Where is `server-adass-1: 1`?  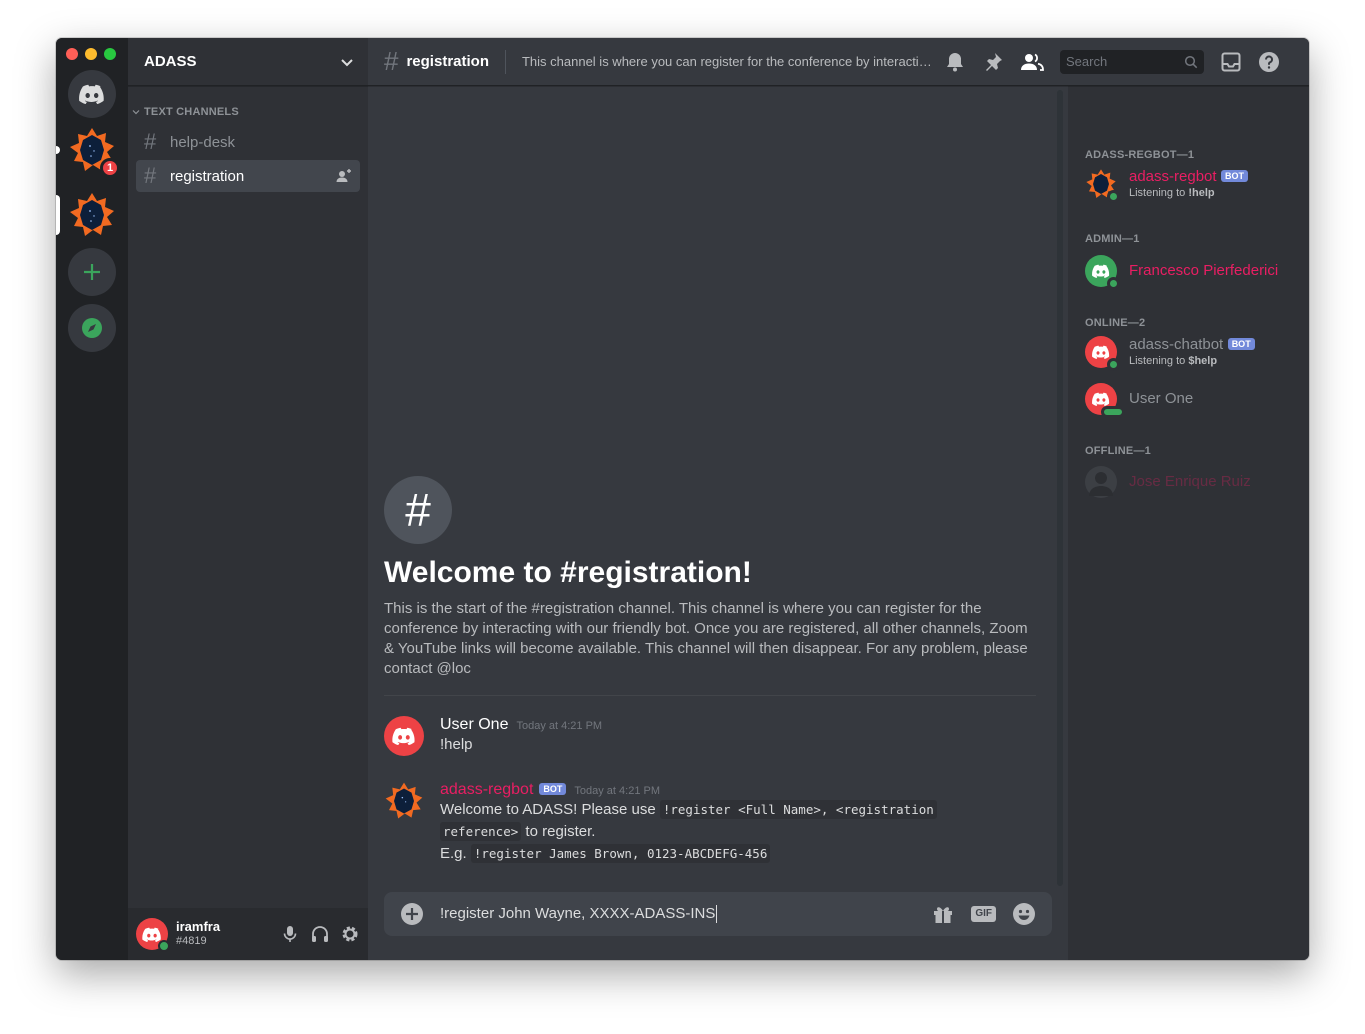 server-adass-1: 1 is located at coordinates (94, 152).